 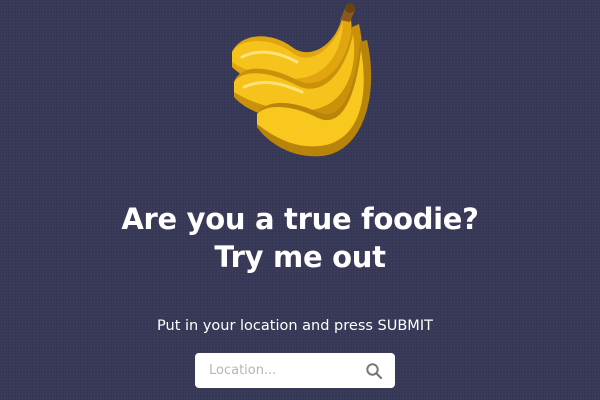 I want to click on search-icon, so click(x=374, y=371).